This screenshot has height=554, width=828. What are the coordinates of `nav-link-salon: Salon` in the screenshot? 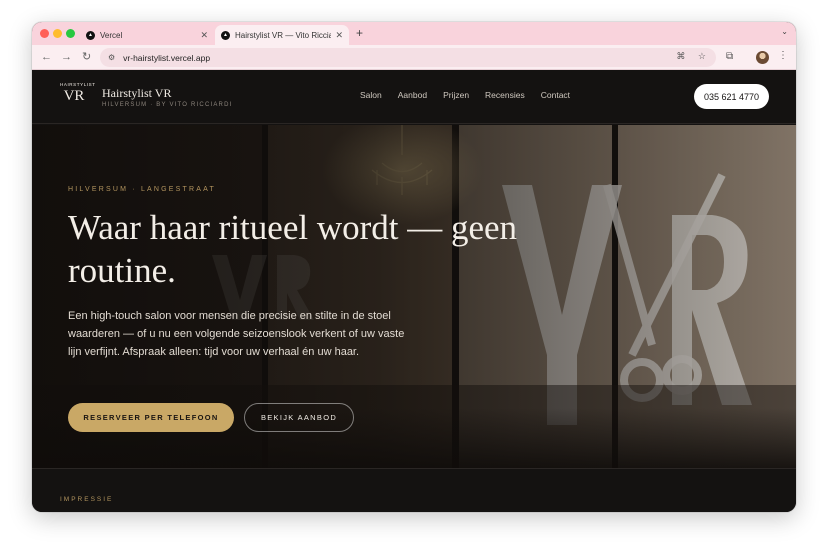 It's located at (371, 95).